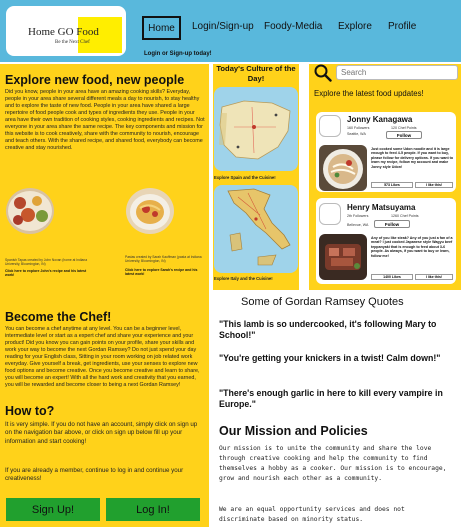 Image resolution: width=461 pixels, height=531 pixels. I want to click on updates-title: Explore the latest food updates!, so click(369, 93).